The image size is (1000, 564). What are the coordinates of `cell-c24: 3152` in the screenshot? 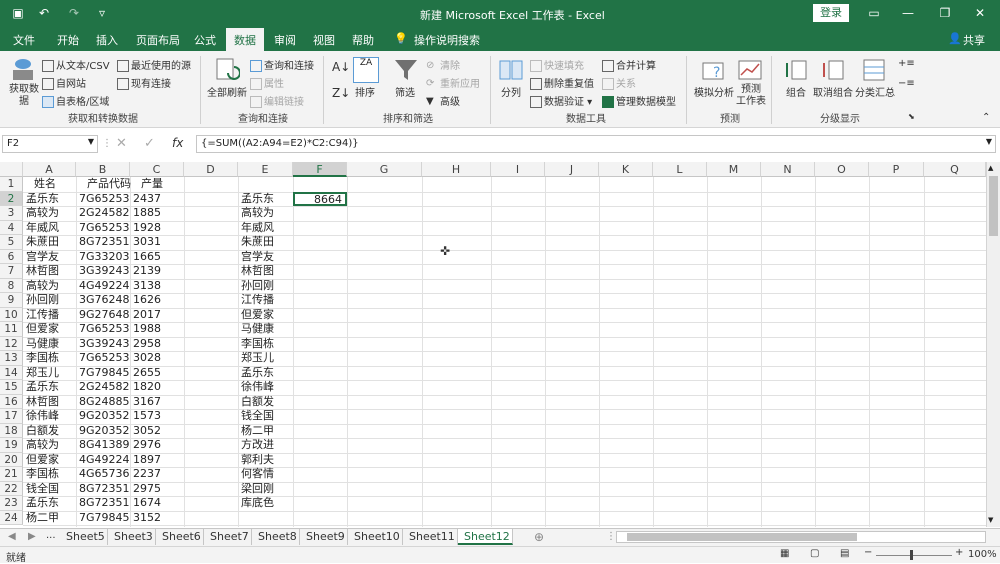 It's located at (157, 518).